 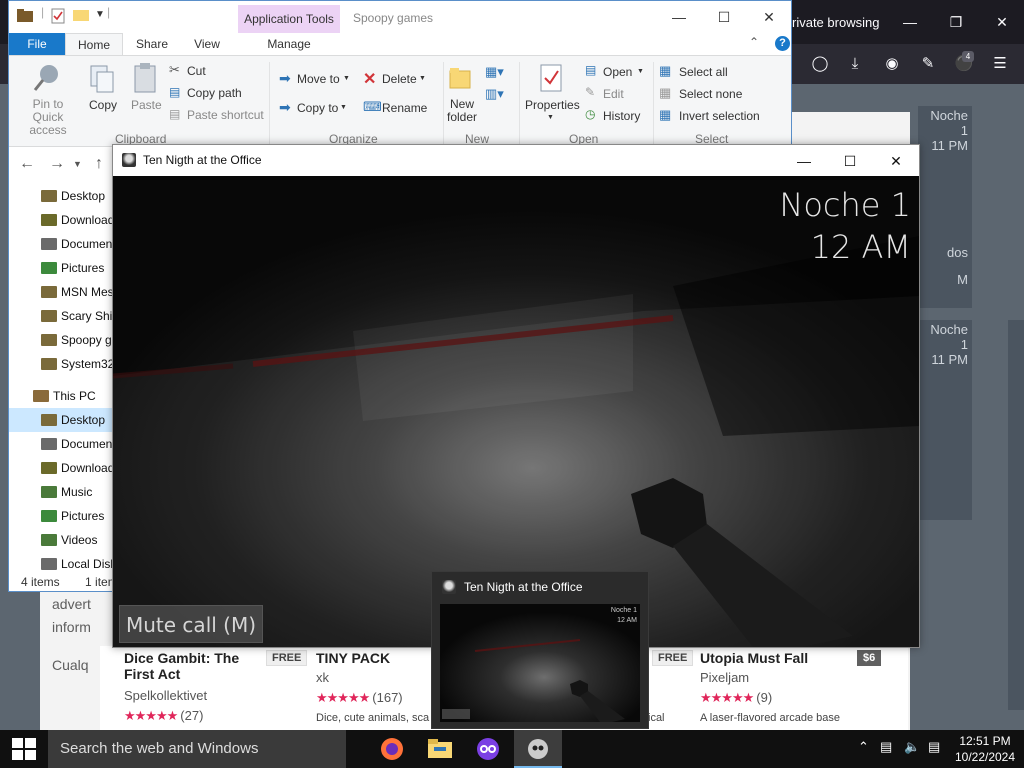 I want to click on tree-item: Spoopy g, so click(x=61, y=340).